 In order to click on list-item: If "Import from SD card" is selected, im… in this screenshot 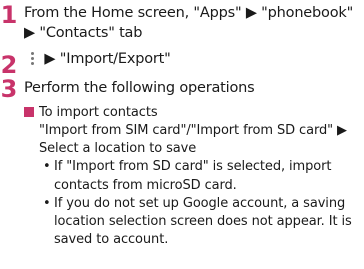, I will do `click(198, 176)`.